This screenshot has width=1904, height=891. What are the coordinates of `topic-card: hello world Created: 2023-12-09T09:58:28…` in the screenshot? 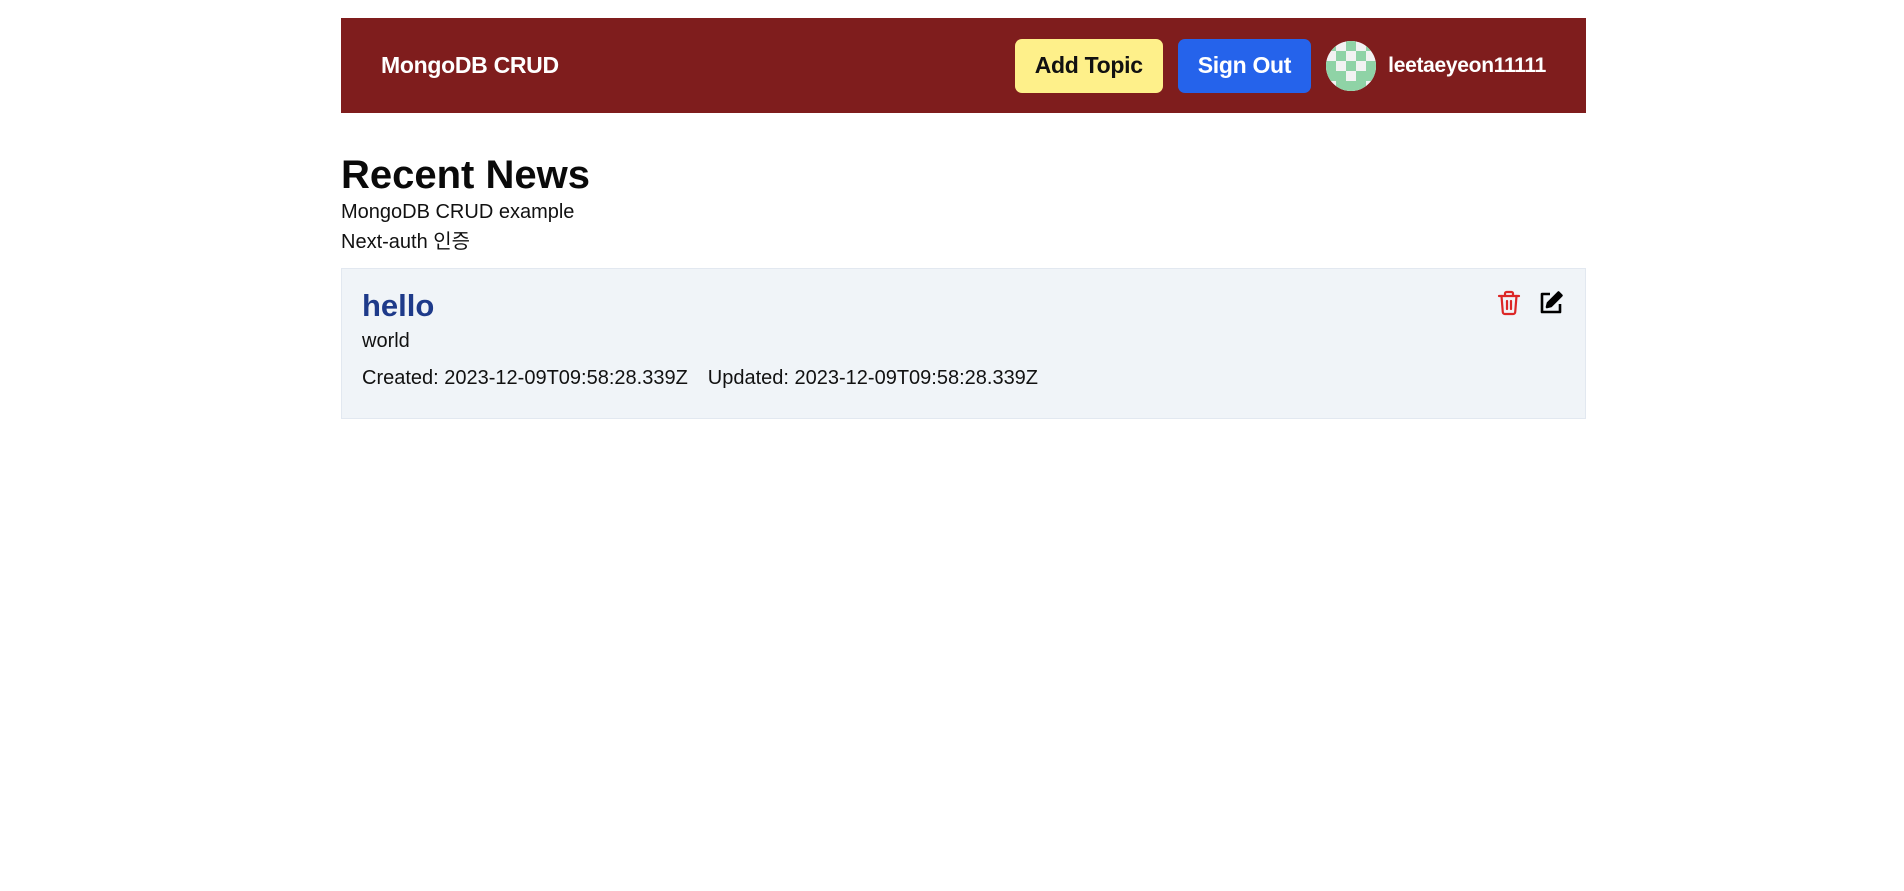 It's located at (963, 343).